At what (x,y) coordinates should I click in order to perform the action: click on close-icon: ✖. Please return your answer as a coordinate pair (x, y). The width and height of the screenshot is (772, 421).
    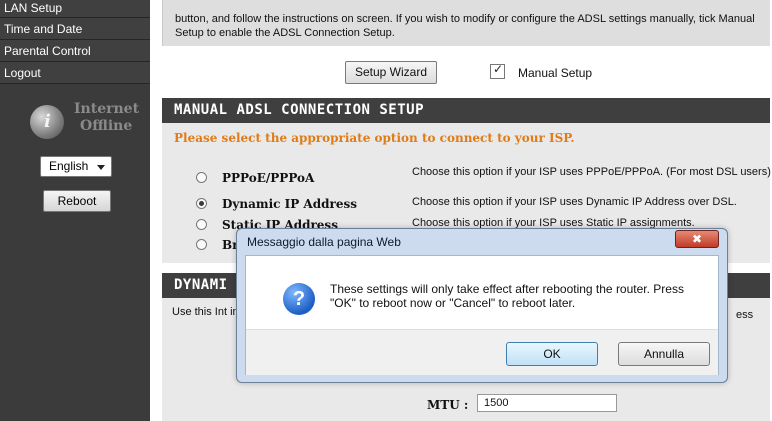
    Looking at the image, I should click on (697, 239).